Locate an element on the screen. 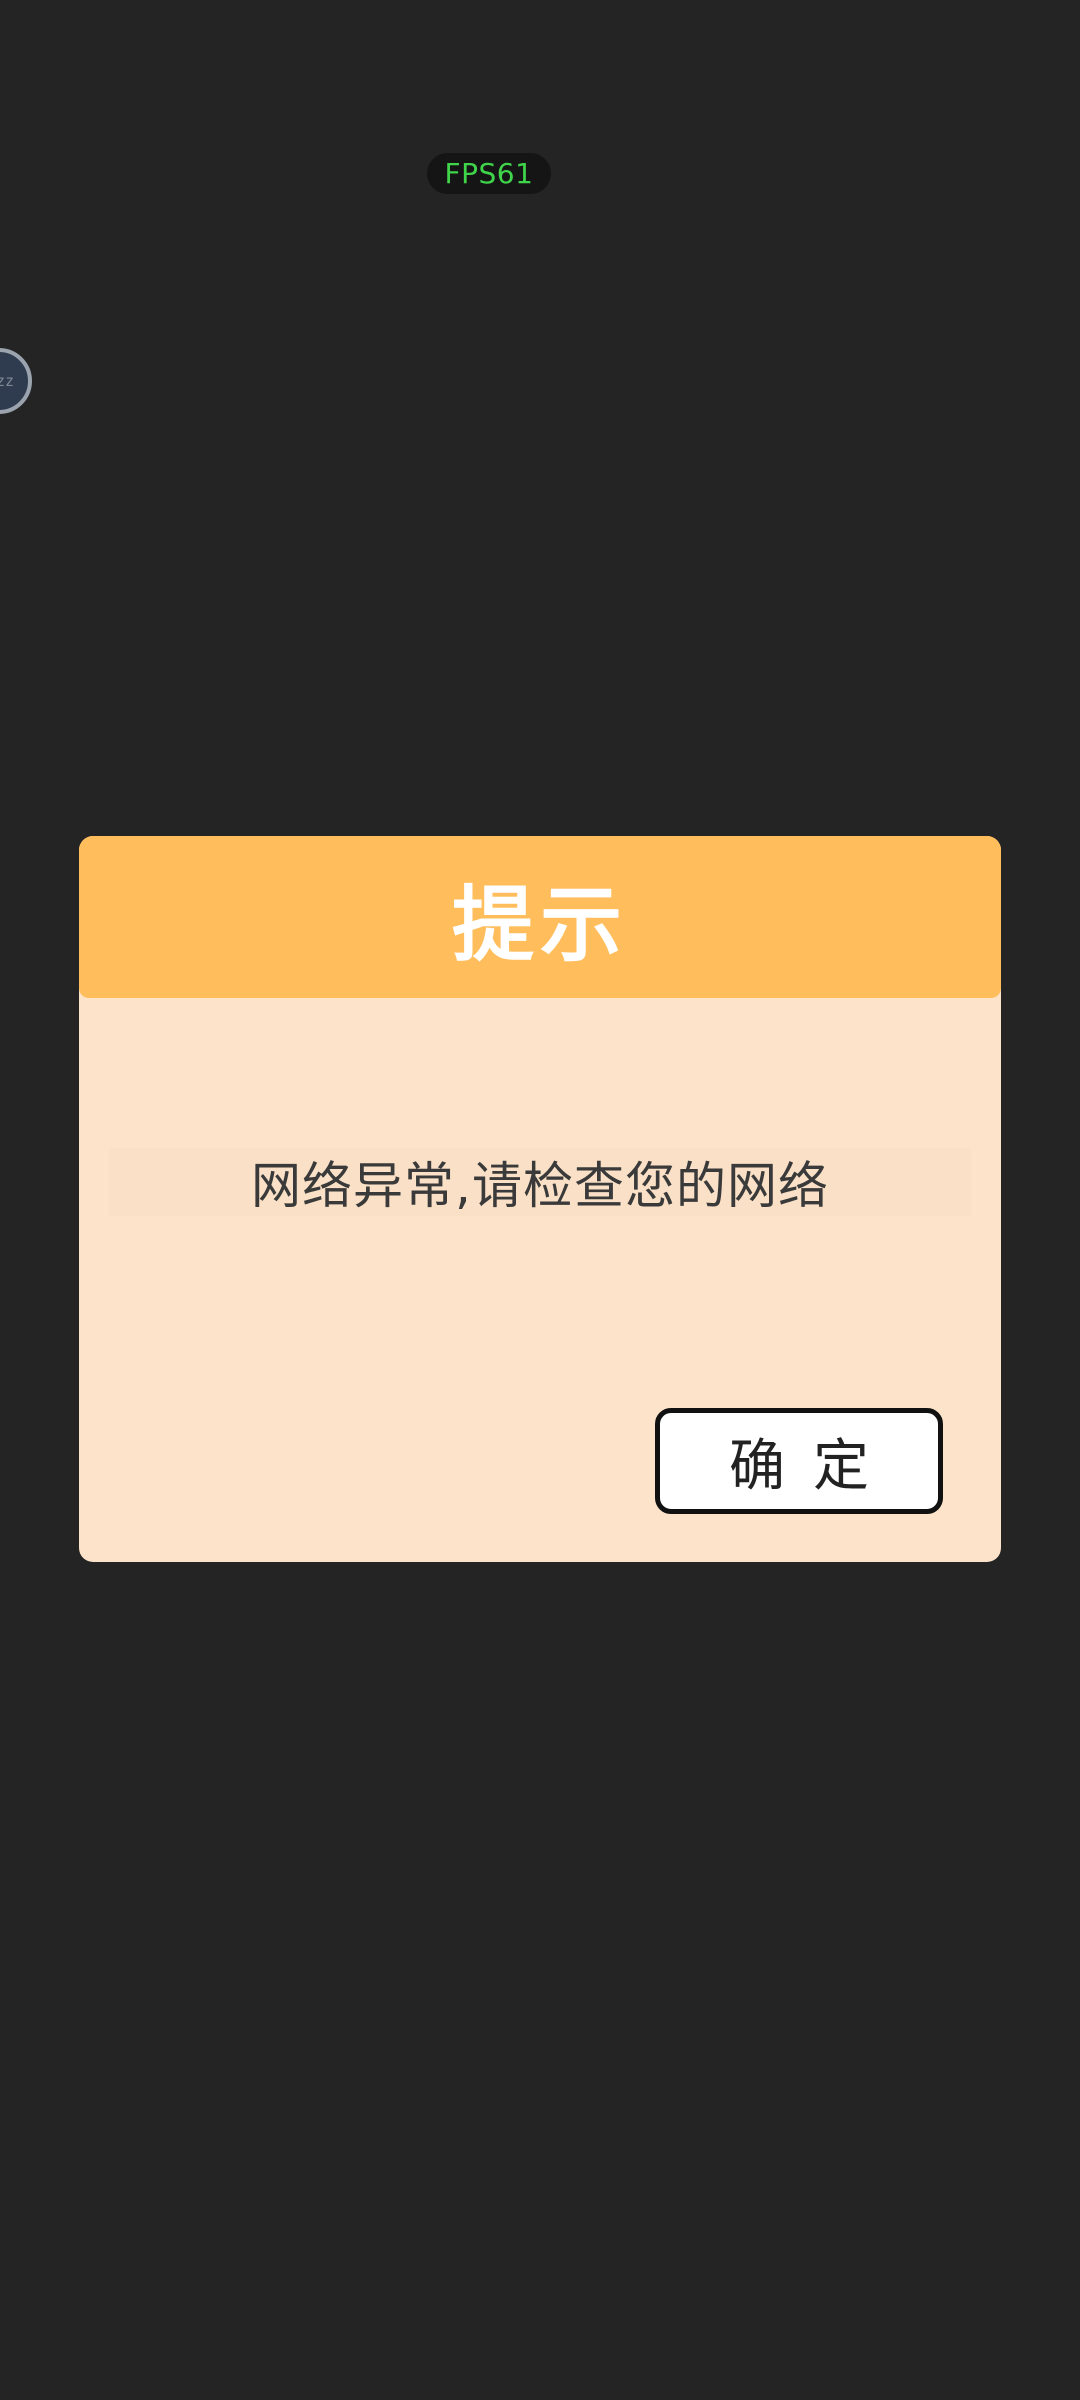 The width and height of the screenshot is (1080, 2400). dialog-header: 提示 is located at coordinates (540, 917).